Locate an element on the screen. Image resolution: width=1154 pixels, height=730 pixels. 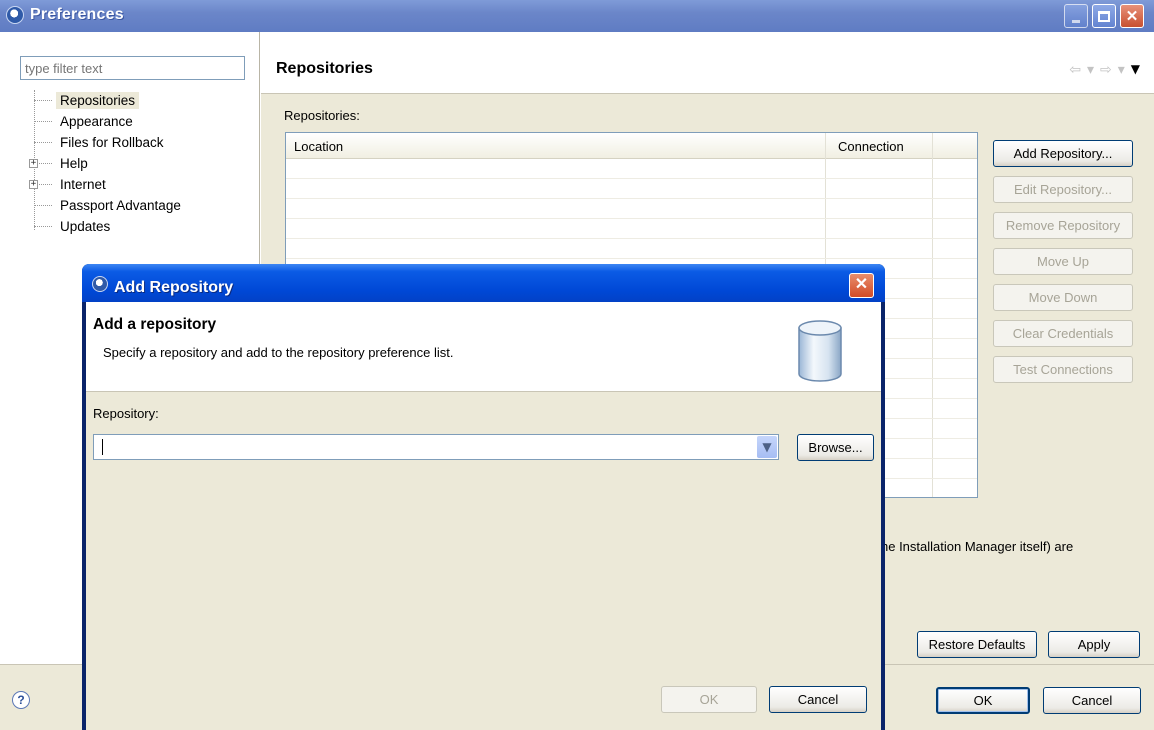
back-arrow-icon: ⇦ is located at coordinates (1075, 70).